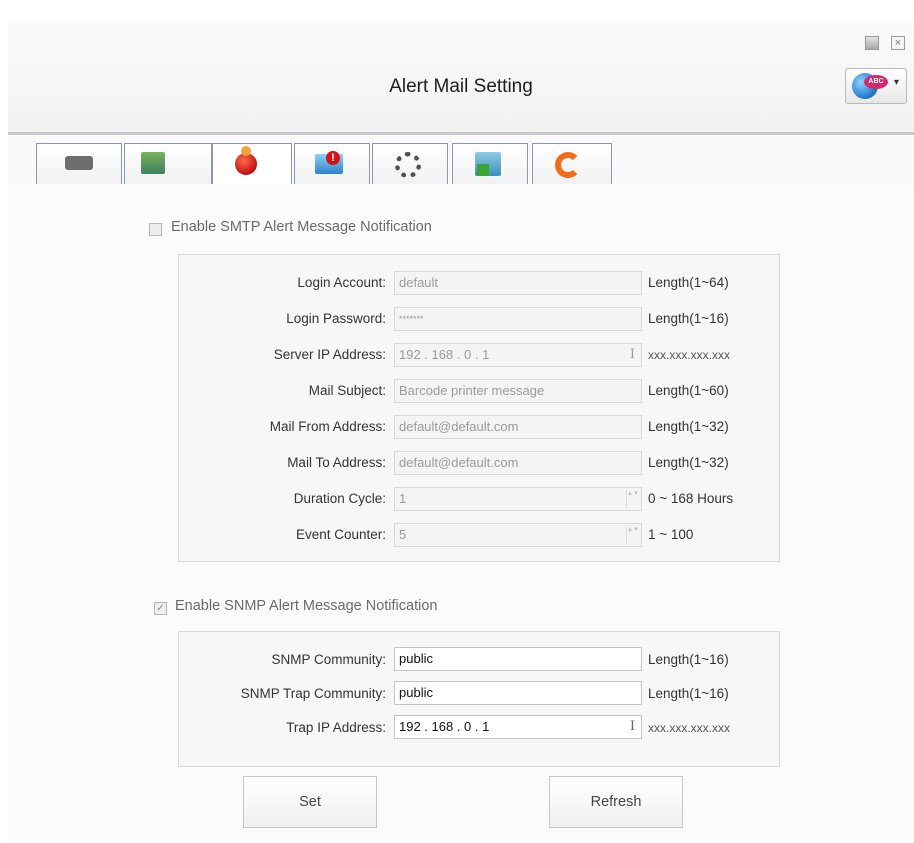 The image size is (914, 843). Describe the element at coordinates (518, 427) in the screenshot. I see `mail-from-input: default@default.com` at that location.